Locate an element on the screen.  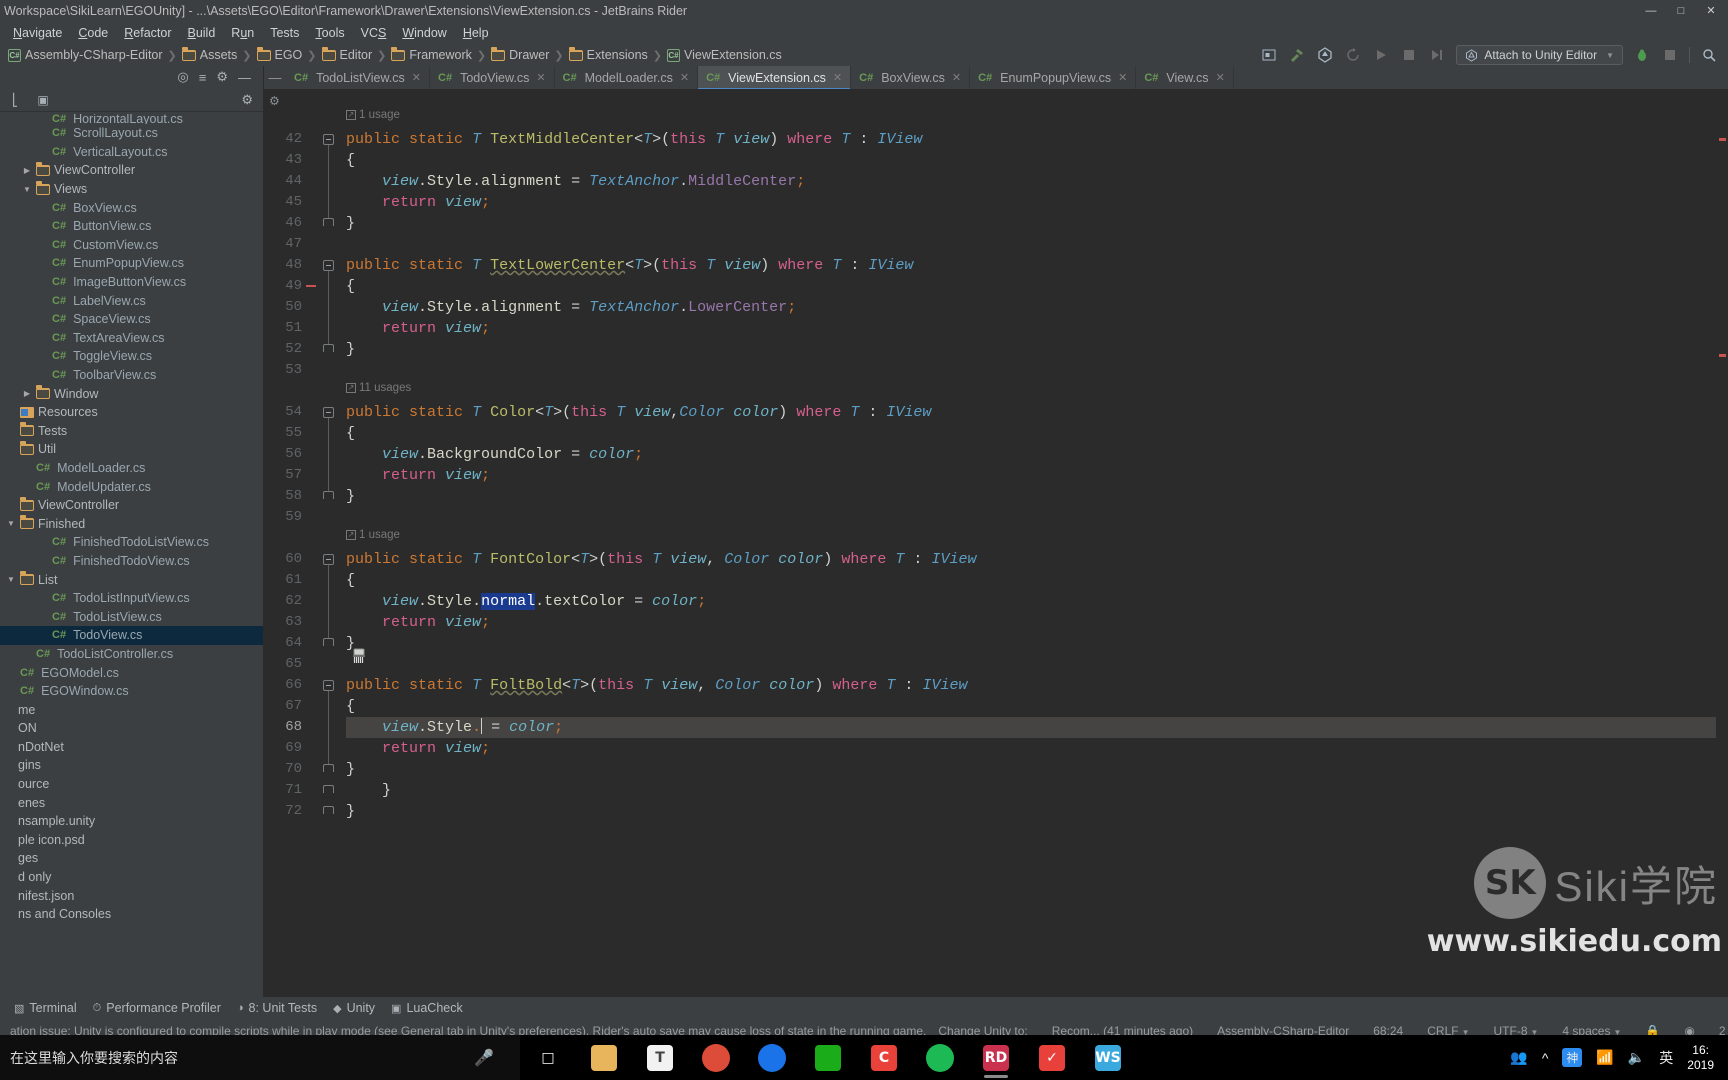
tree-item: C# ButtonView.cs is located at coordinates (131, 226).